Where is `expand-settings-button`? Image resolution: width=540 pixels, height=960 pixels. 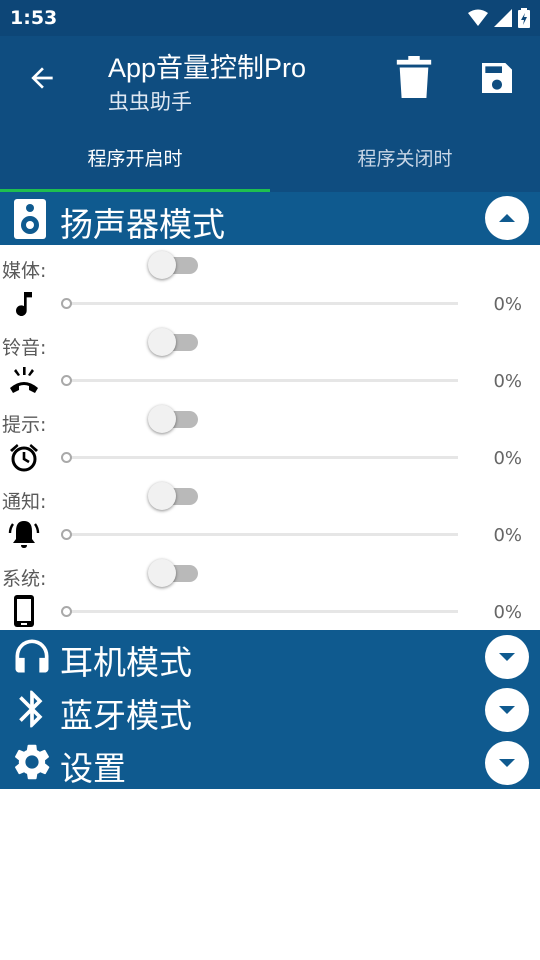 expand-settings-button is located at coordinates (507, 763).